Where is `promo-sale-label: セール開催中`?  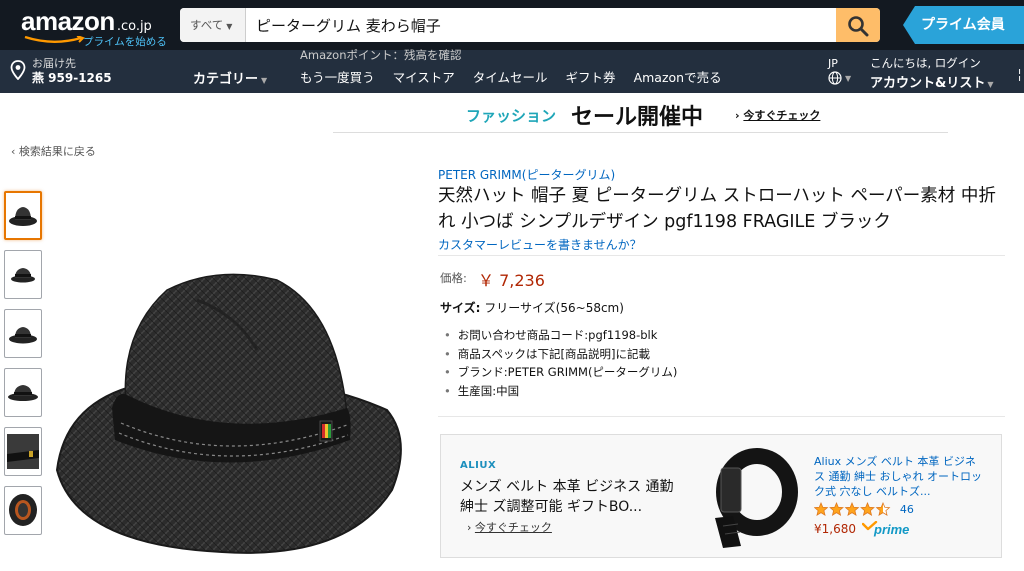 promo-sale-label: セール開催中 is located at coordinates (637, 117).